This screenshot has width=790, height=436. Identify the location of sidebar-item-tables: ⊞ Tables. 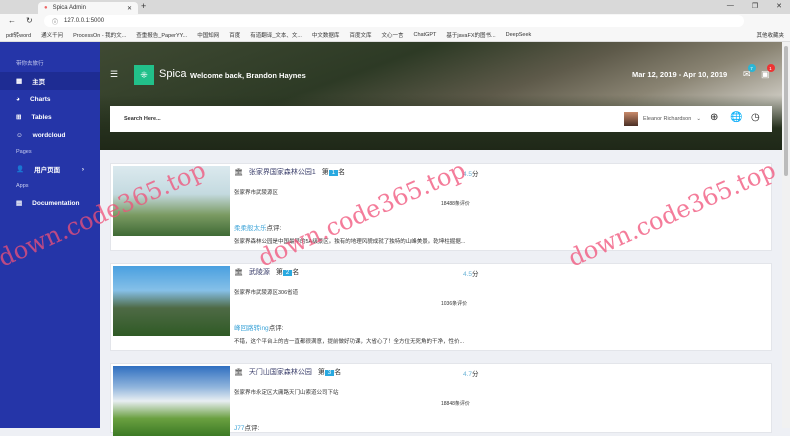
(50, 117).